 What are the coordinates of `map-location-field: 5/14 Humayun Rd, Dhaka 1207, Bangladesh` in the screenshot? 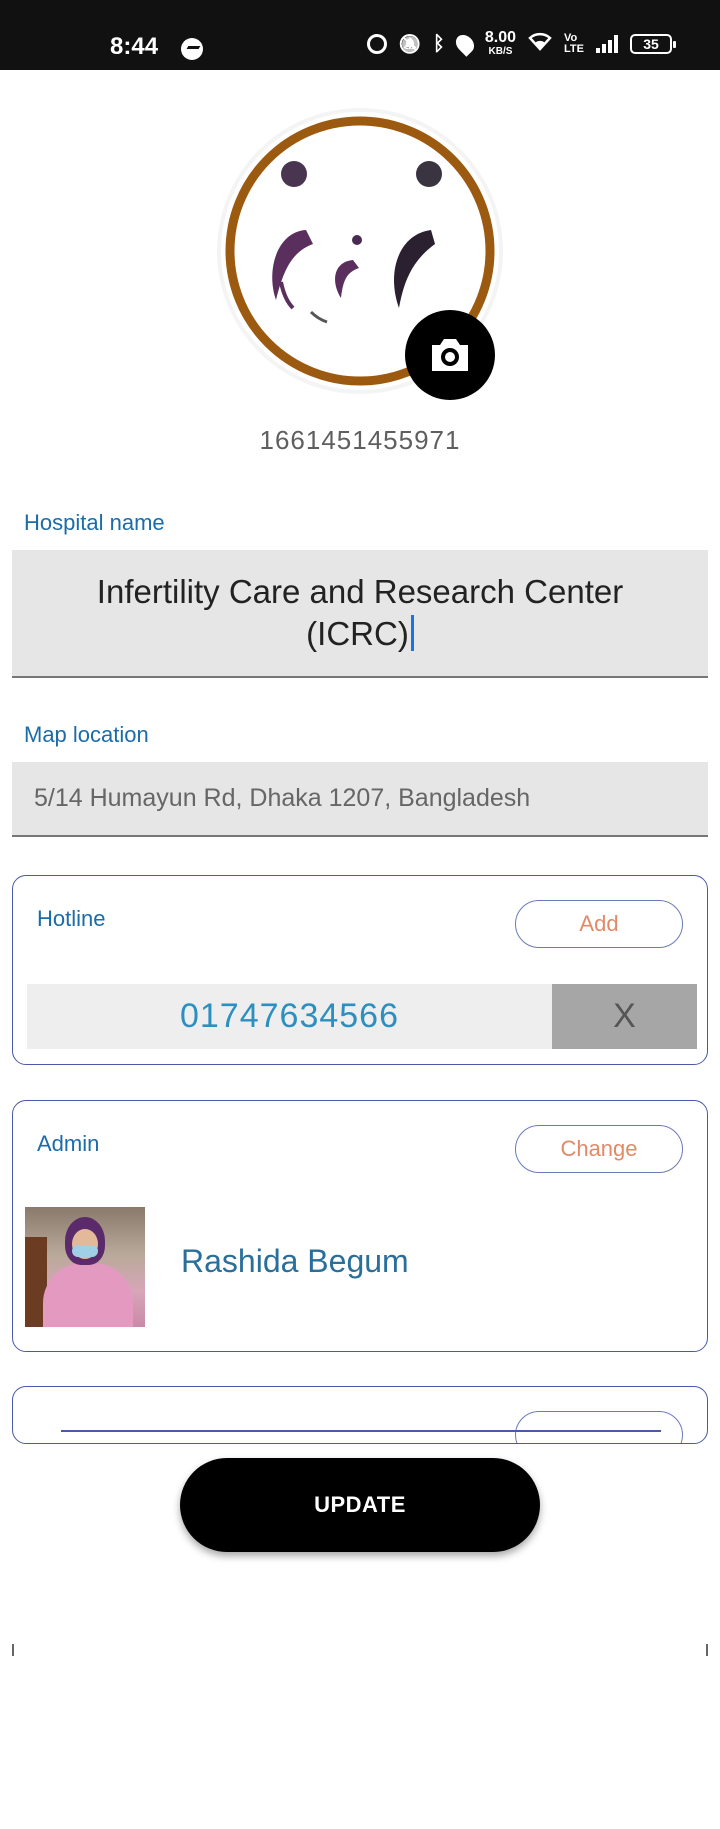 It's located at (360, 799).